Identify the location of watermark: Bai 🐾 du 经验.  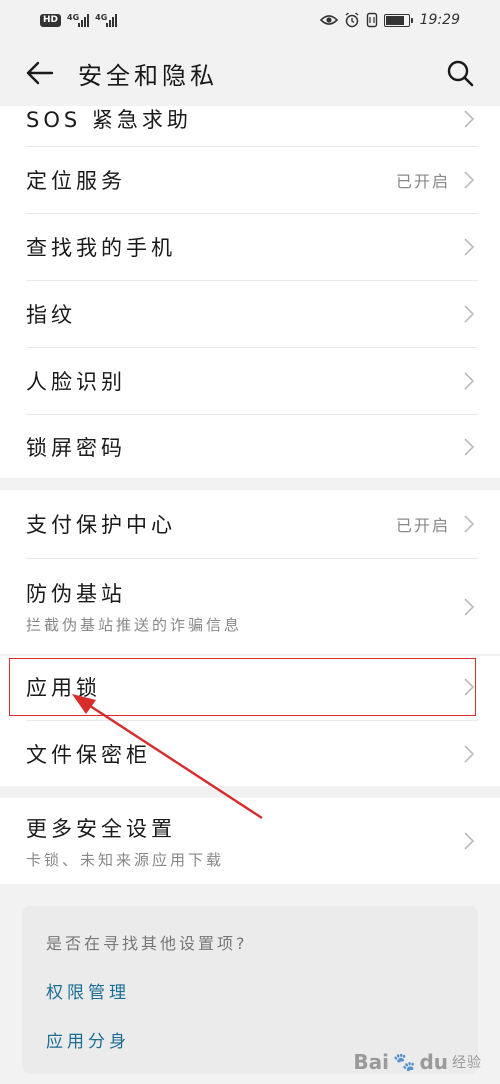
(417, 1062).